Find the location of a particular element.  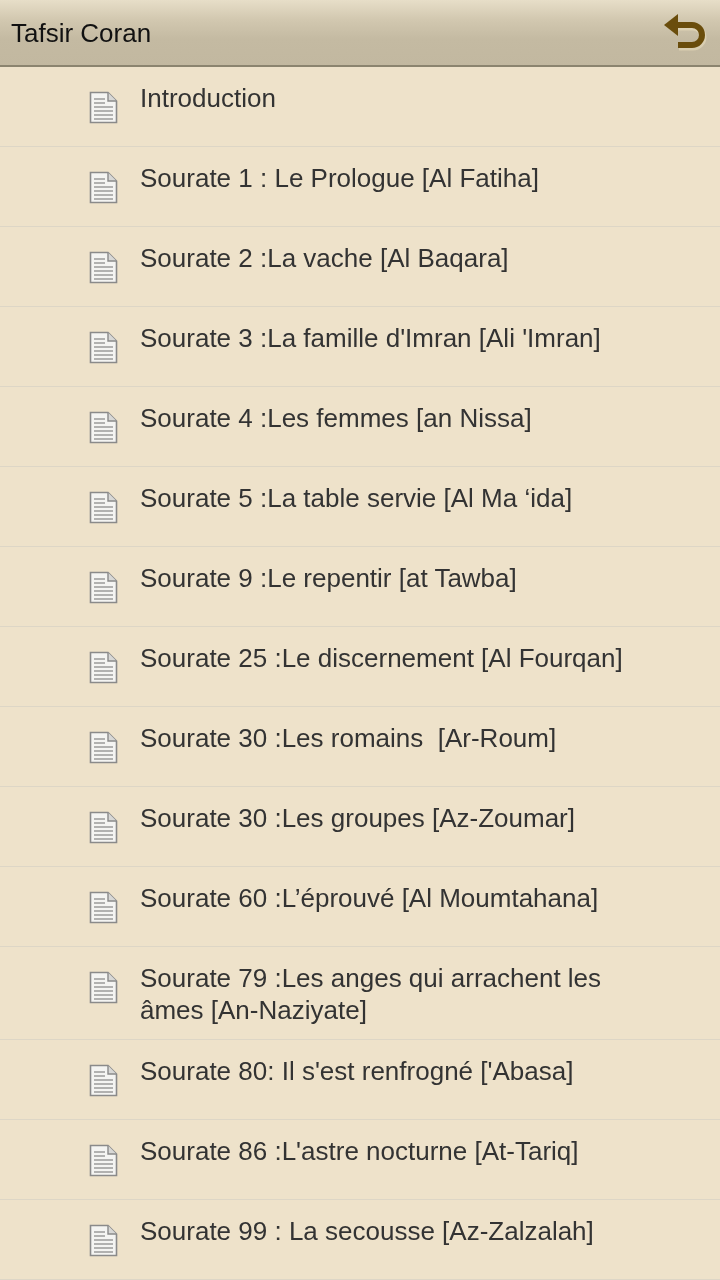

chapter-item: Sourate 86 :L'astre nocturne [At-Tariq] is located at coordinates (360, 1160).